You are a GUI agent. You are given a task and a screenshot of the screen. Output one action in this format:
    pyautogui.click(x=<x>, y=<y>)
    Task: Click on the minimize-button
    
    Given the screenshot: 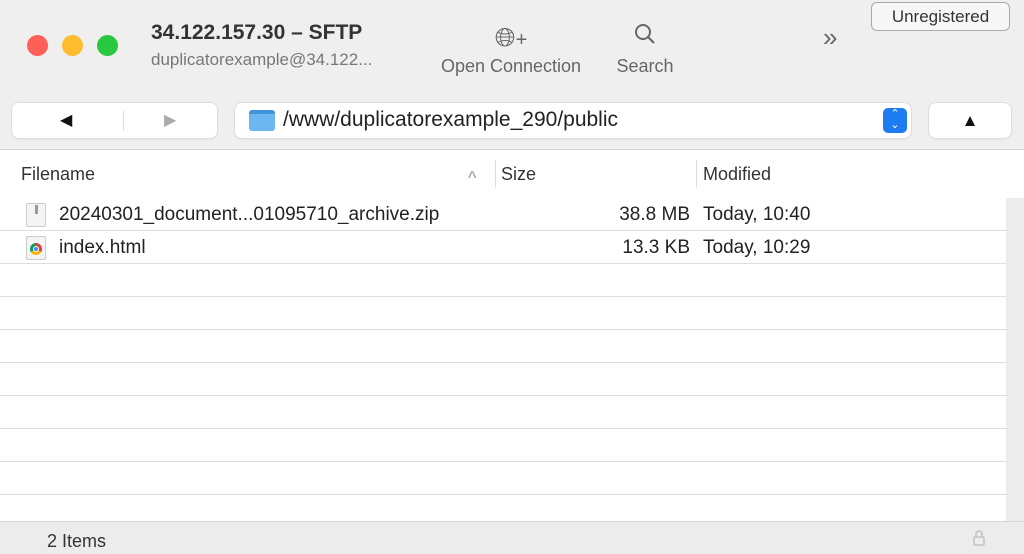 What is the action you would take?
    pyautogui.click(x=72, y=45)
    